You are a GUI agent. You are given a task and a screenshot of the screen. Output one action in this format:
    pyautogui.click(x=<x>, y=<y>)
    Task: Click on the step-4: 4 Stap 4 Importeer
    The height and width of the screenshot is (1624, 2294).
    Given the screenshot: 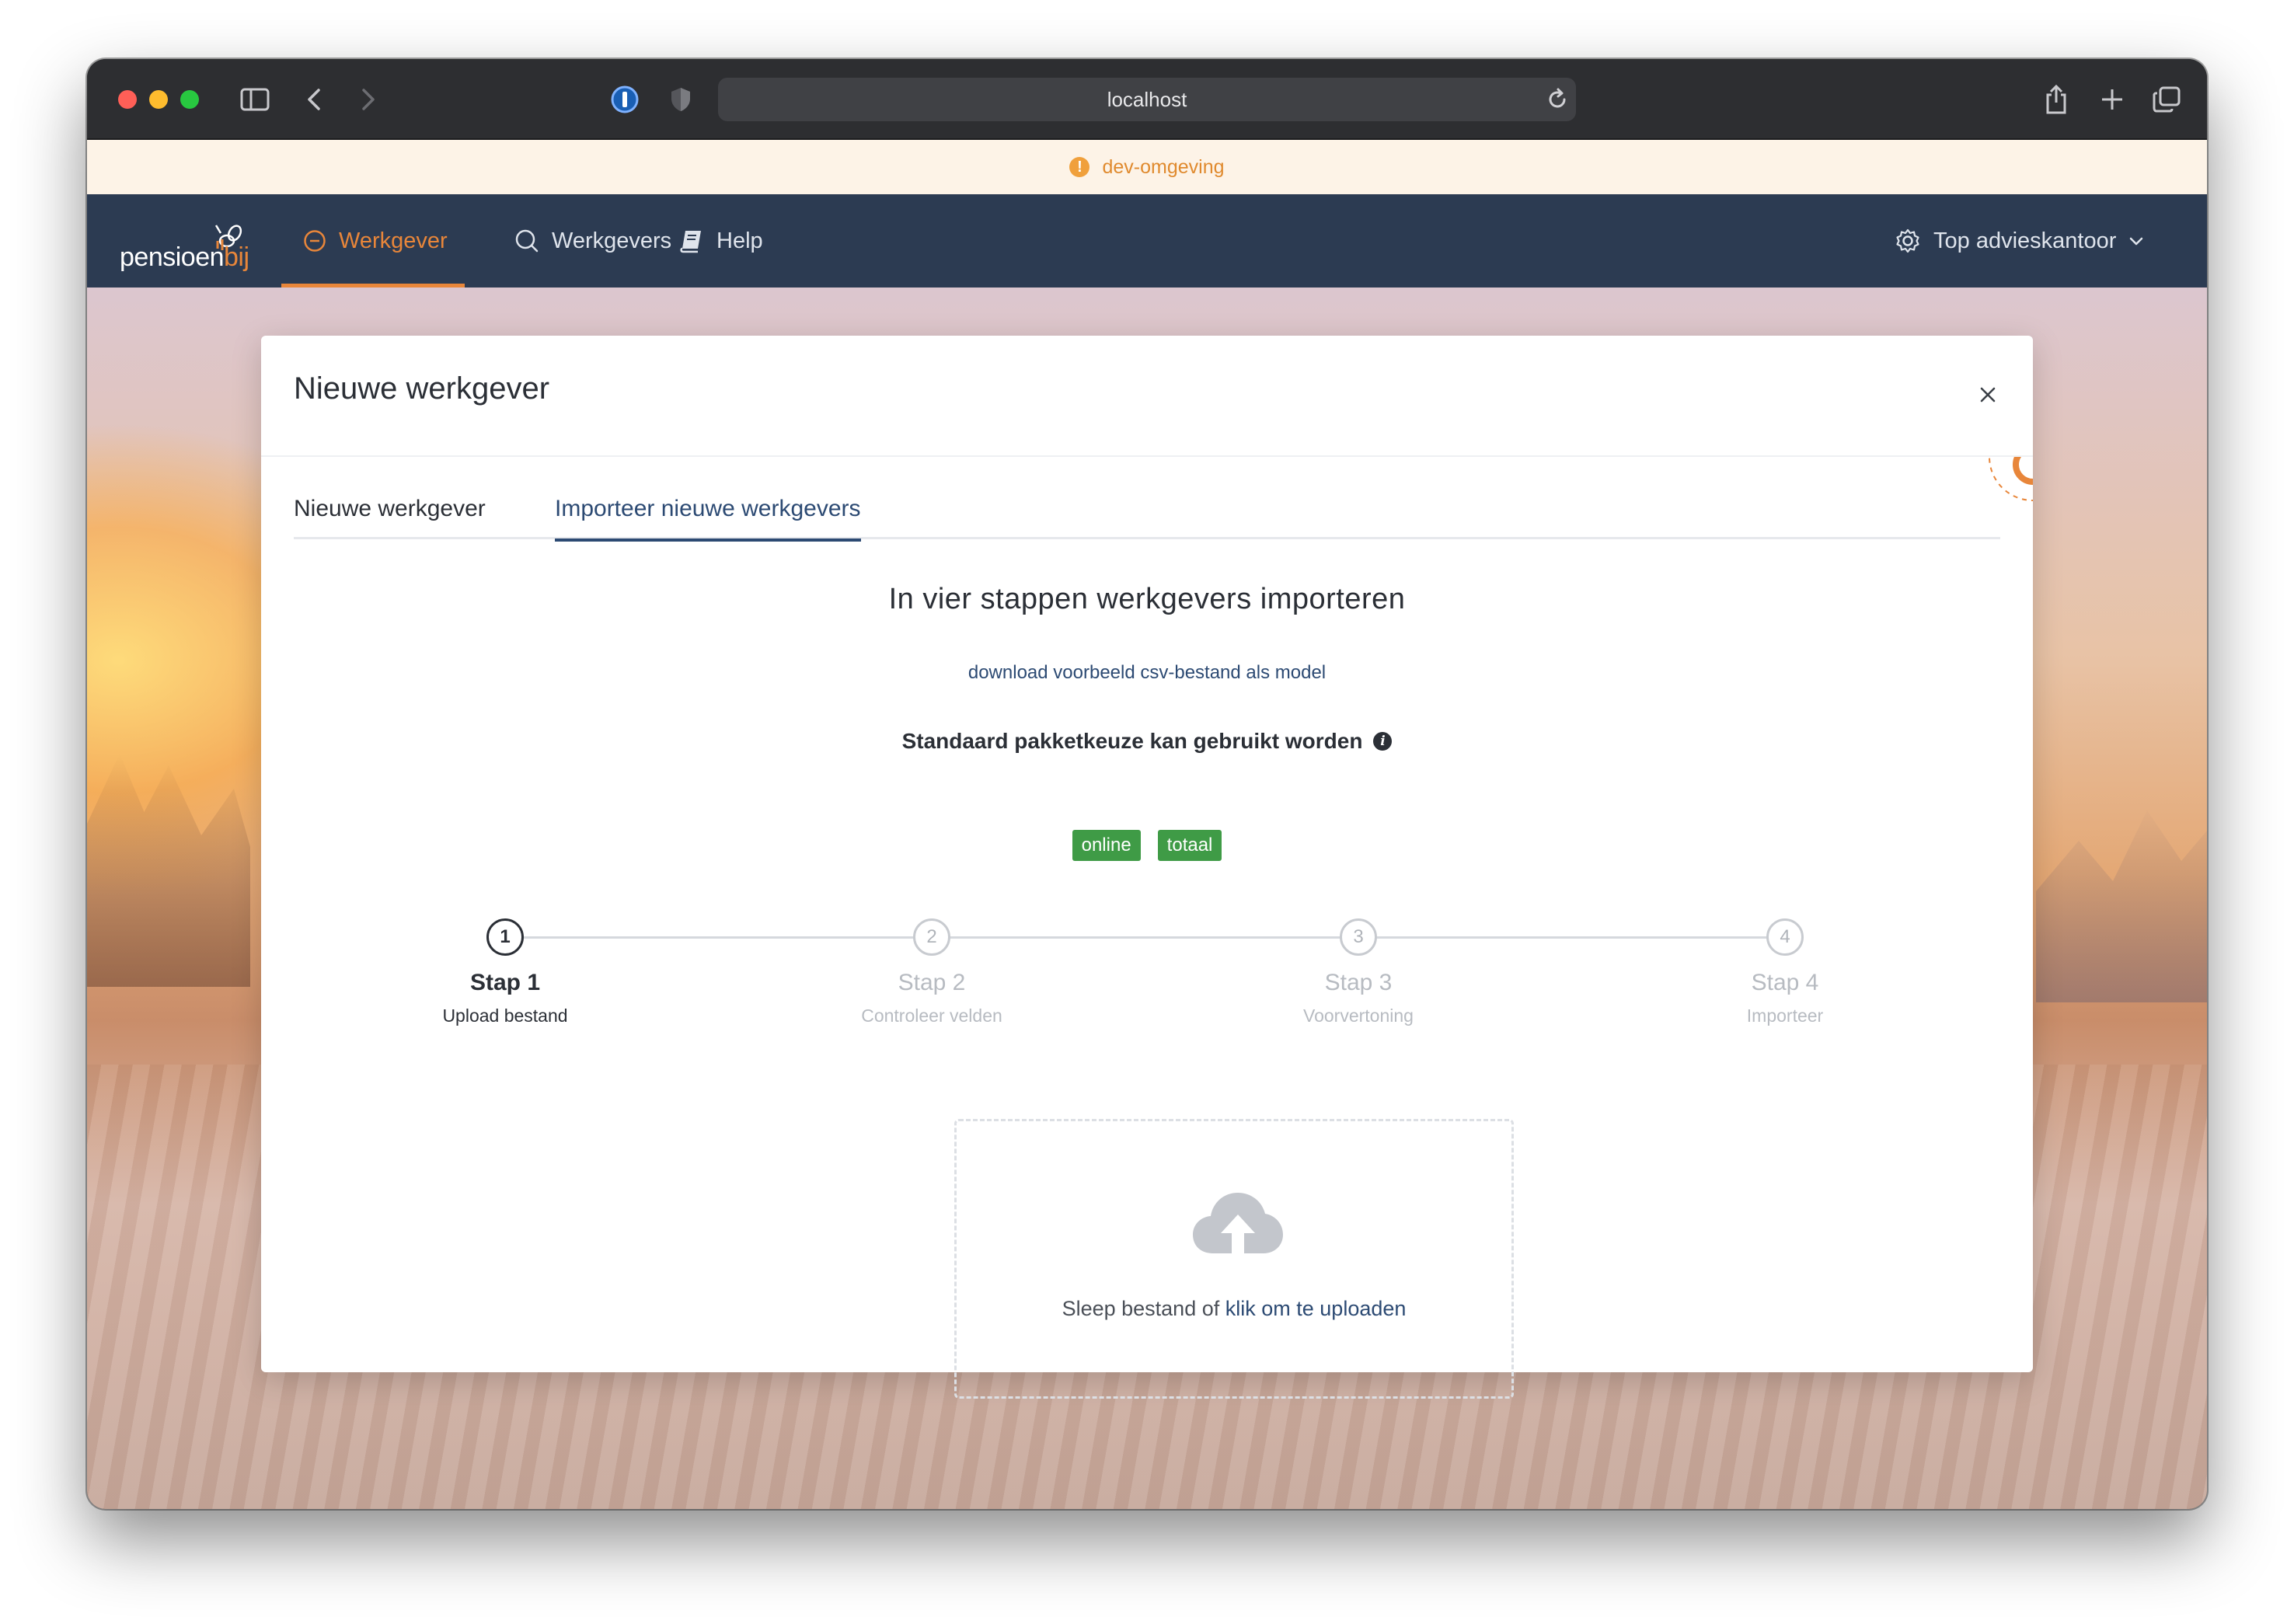 What is the action you would take?
    pyautogui.click(x=1785, y=972)
    